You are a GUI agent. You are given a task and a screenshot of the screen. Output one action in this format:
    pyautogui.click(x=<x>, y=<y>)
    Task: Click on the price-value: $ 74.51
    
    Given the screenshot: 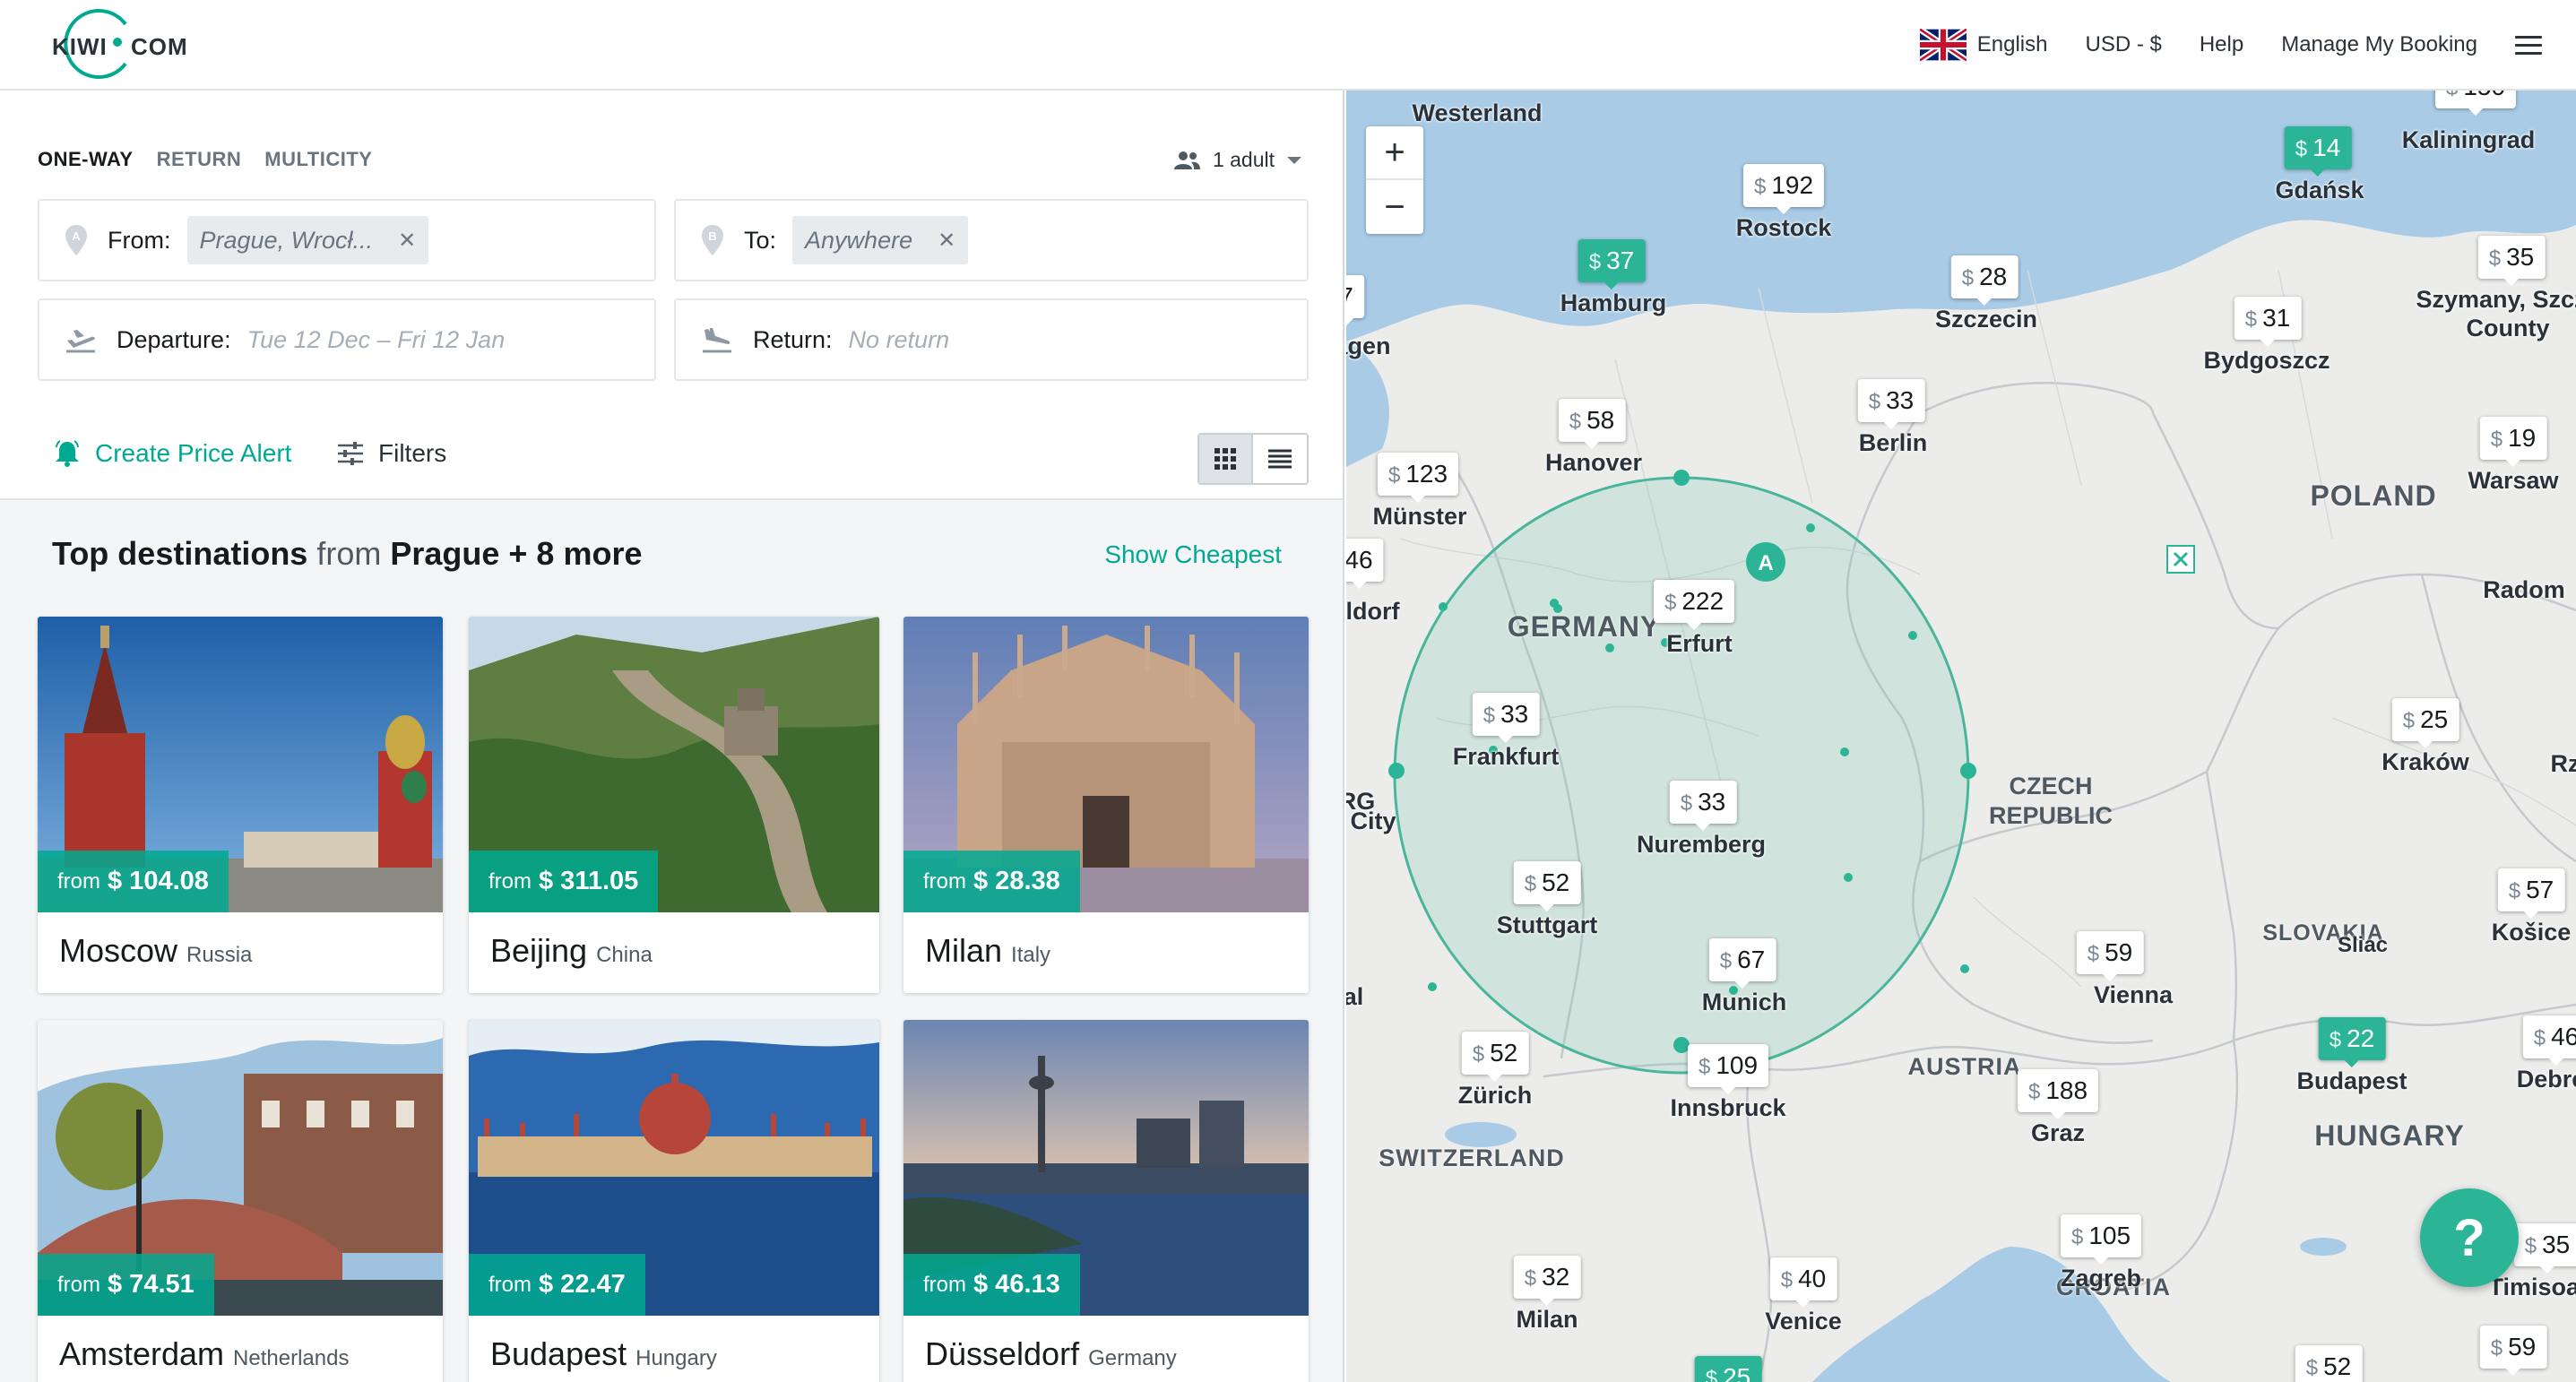 What is the action you would take?
    pyautogui.click(x=151, y=1284)
    